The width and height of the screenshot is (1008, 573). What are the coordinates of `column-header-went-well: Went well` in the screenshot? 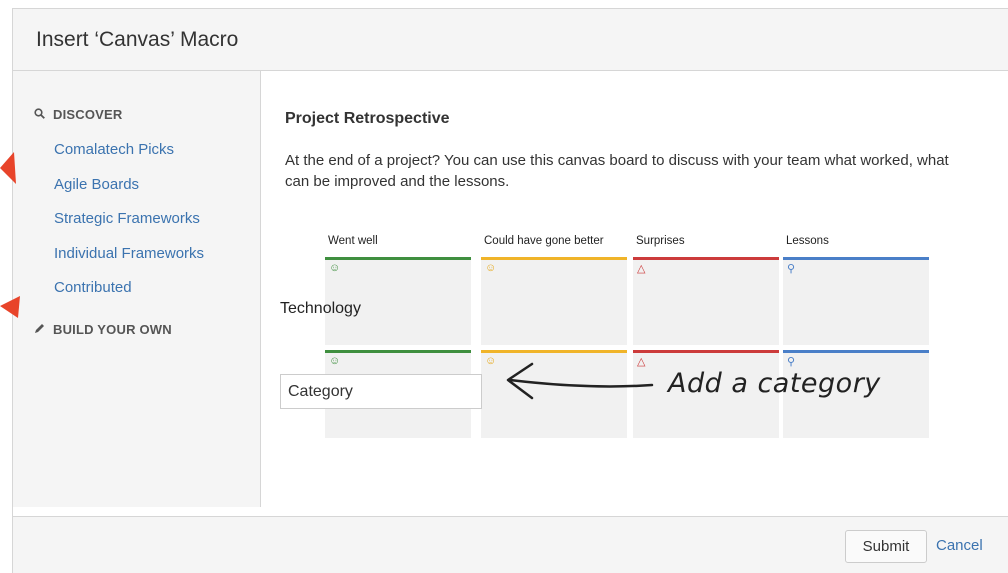 It's located at (353, 241).